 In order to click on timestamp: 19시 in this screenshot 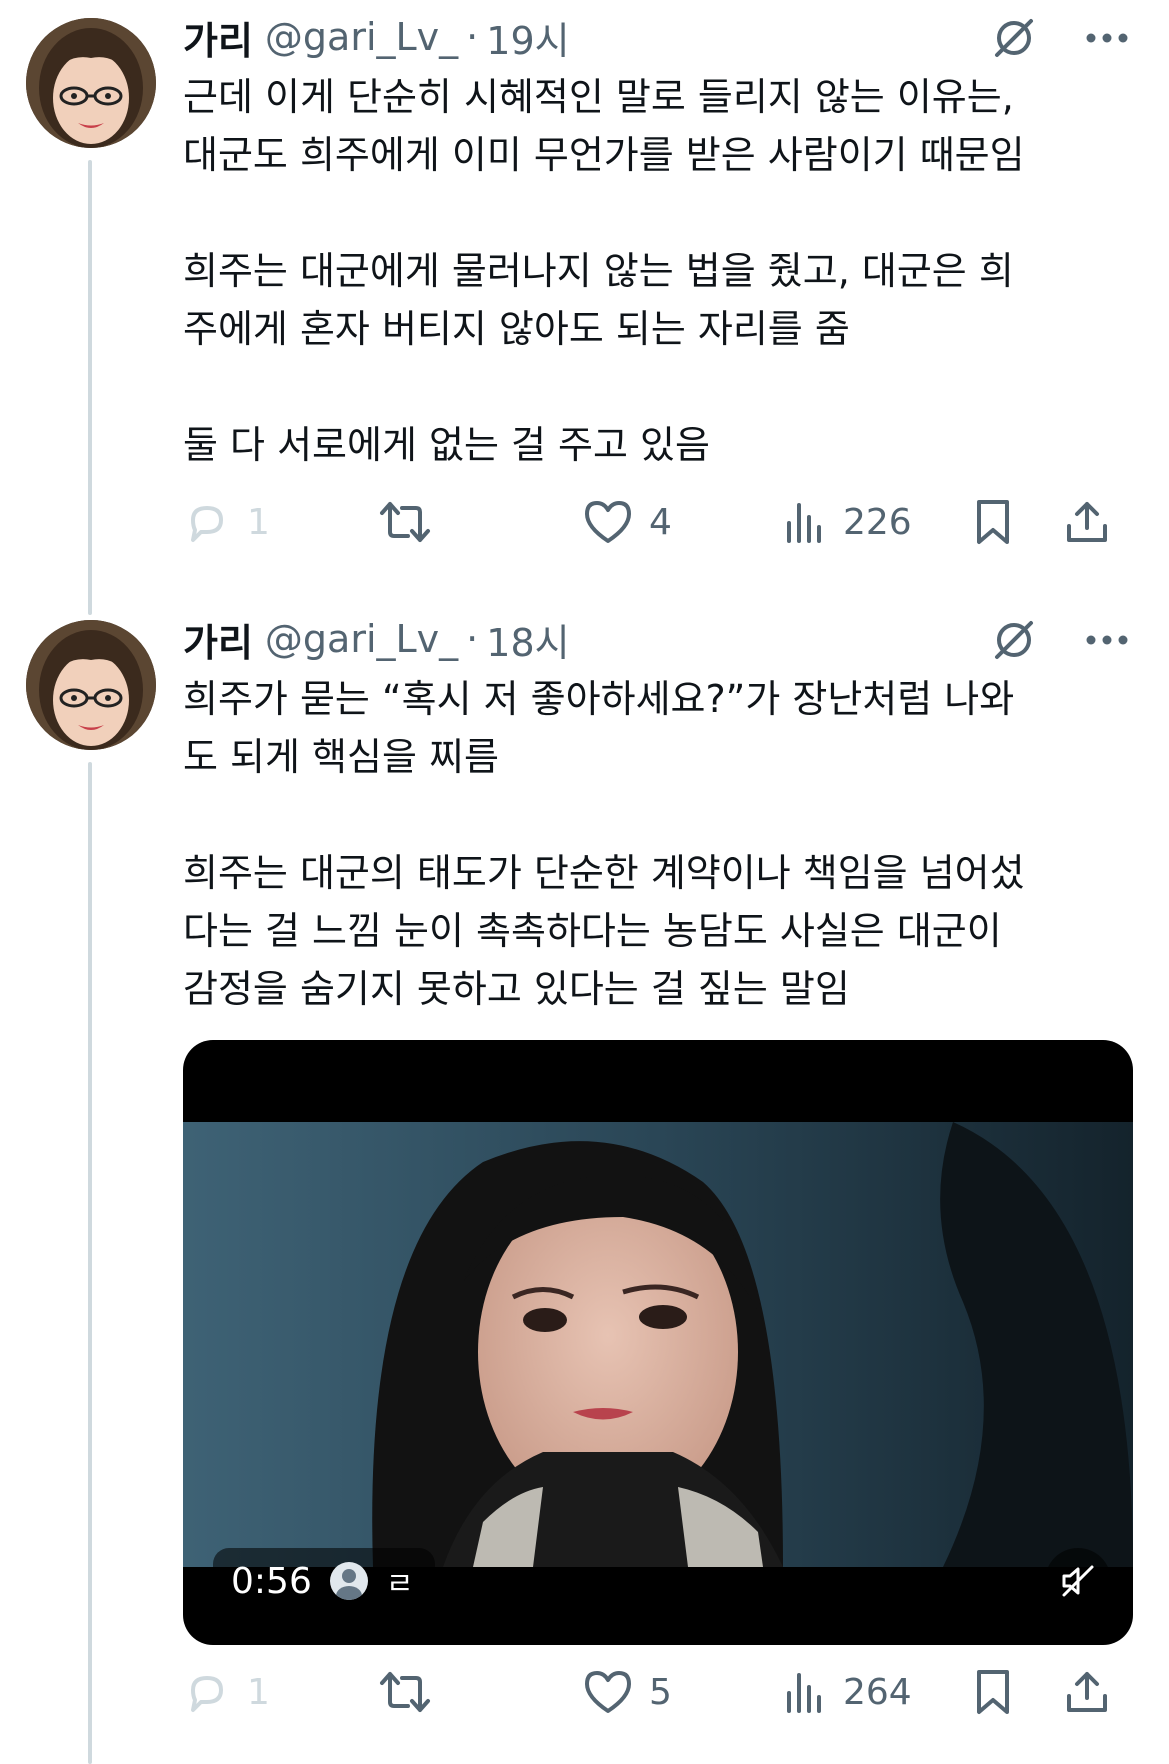, I will do `click(527, 37)`.